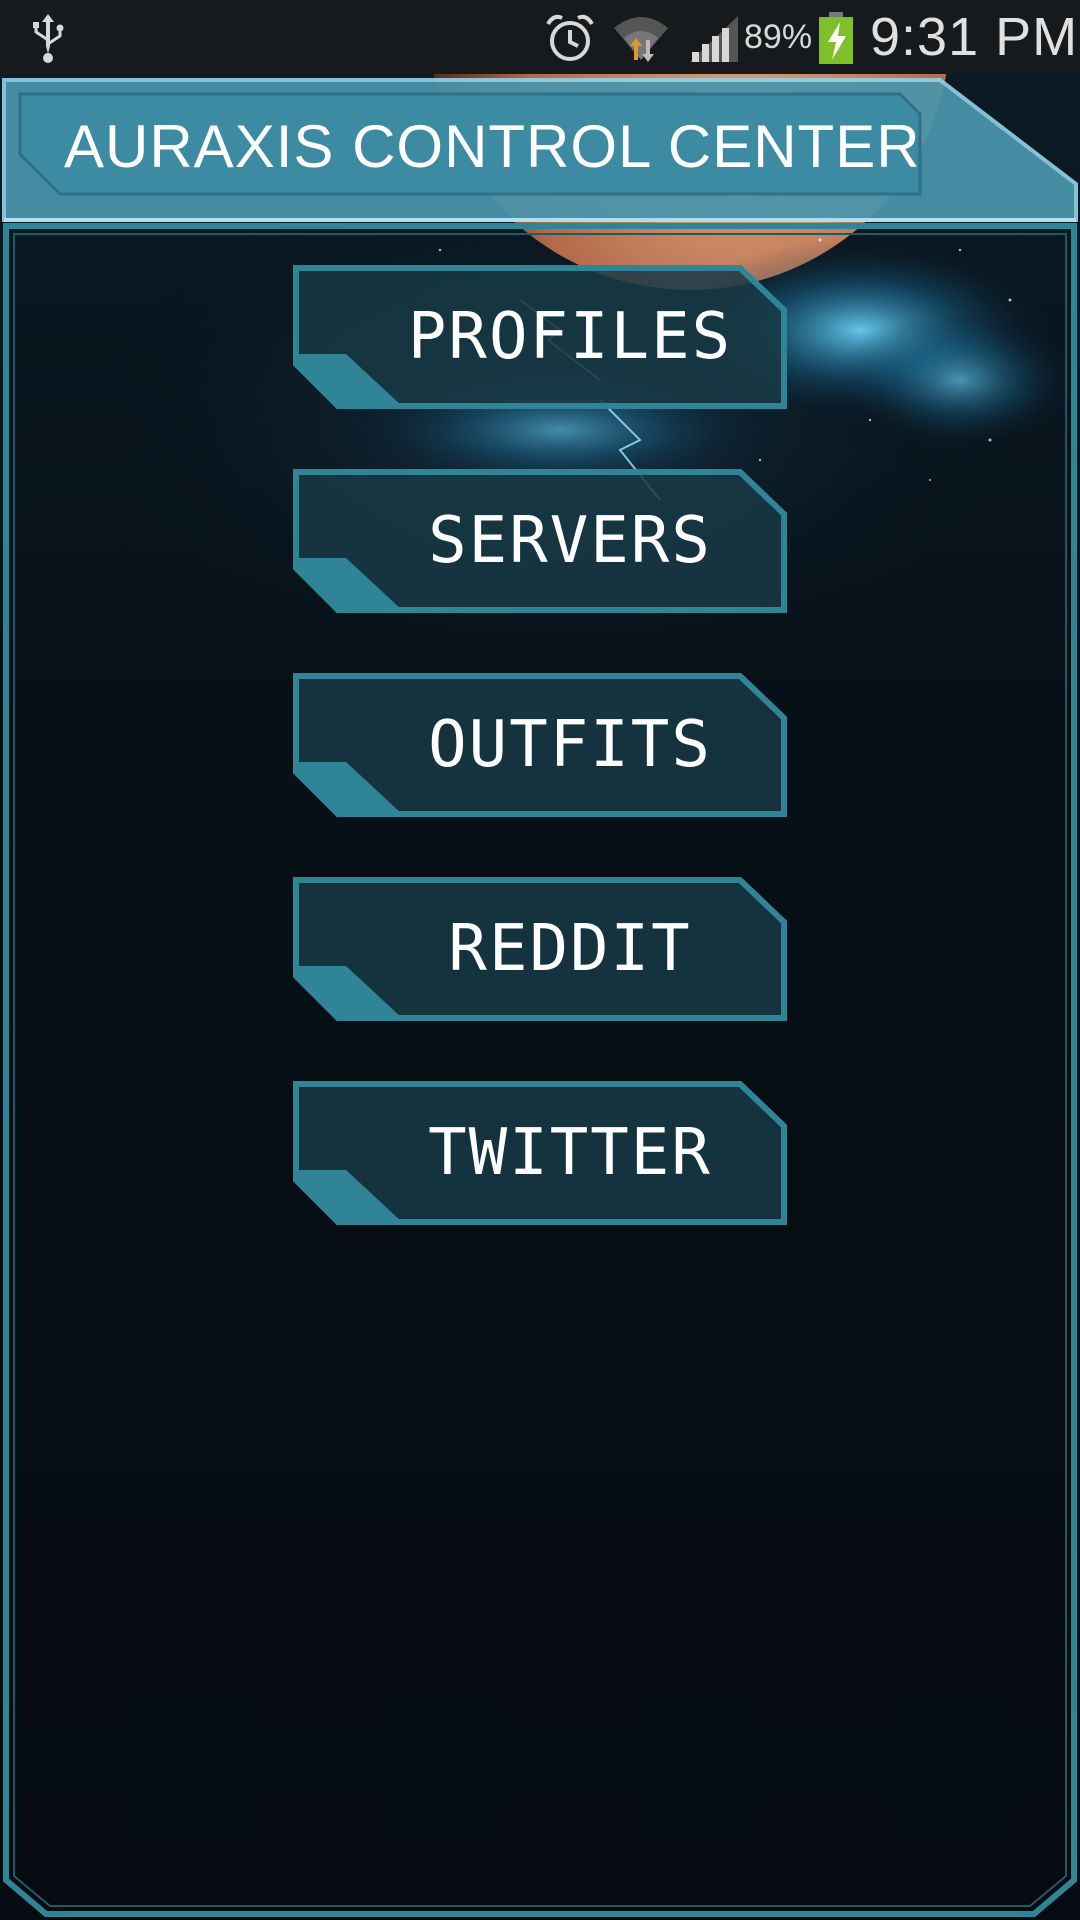 This screenshot has width=1080, height=1920. I want to click on page-title: AURAXIS CONTROL CENTER, so click(492, 146).